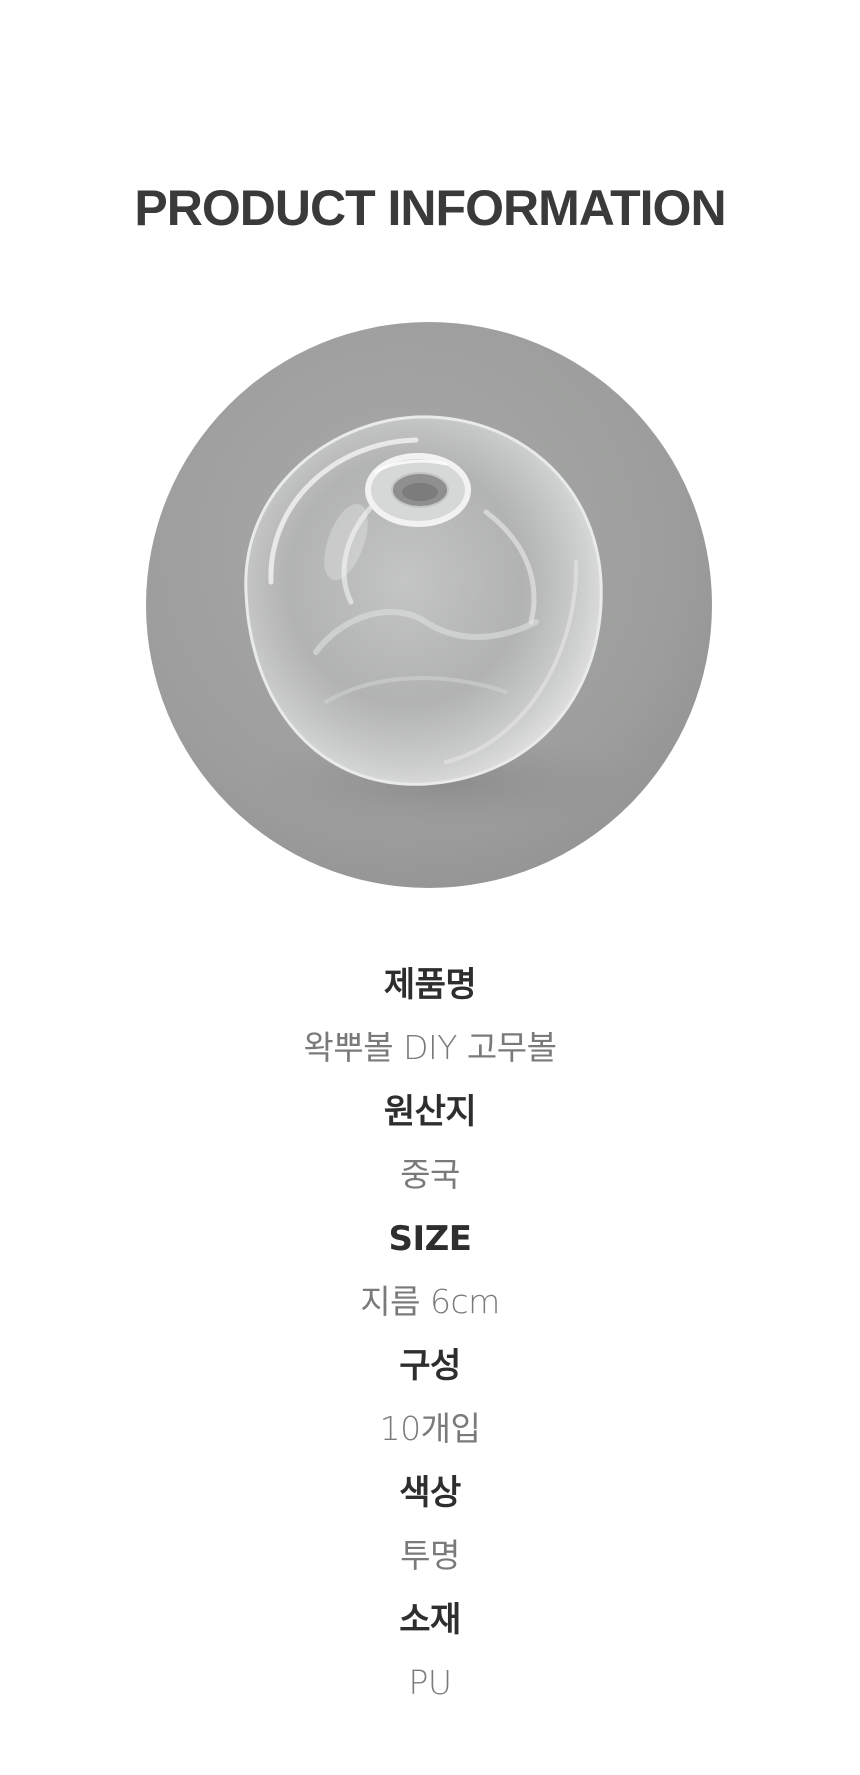 The width and height of the screenshot is (860, 1775). I want to click on info-label: 소재, so click(430, 1620).